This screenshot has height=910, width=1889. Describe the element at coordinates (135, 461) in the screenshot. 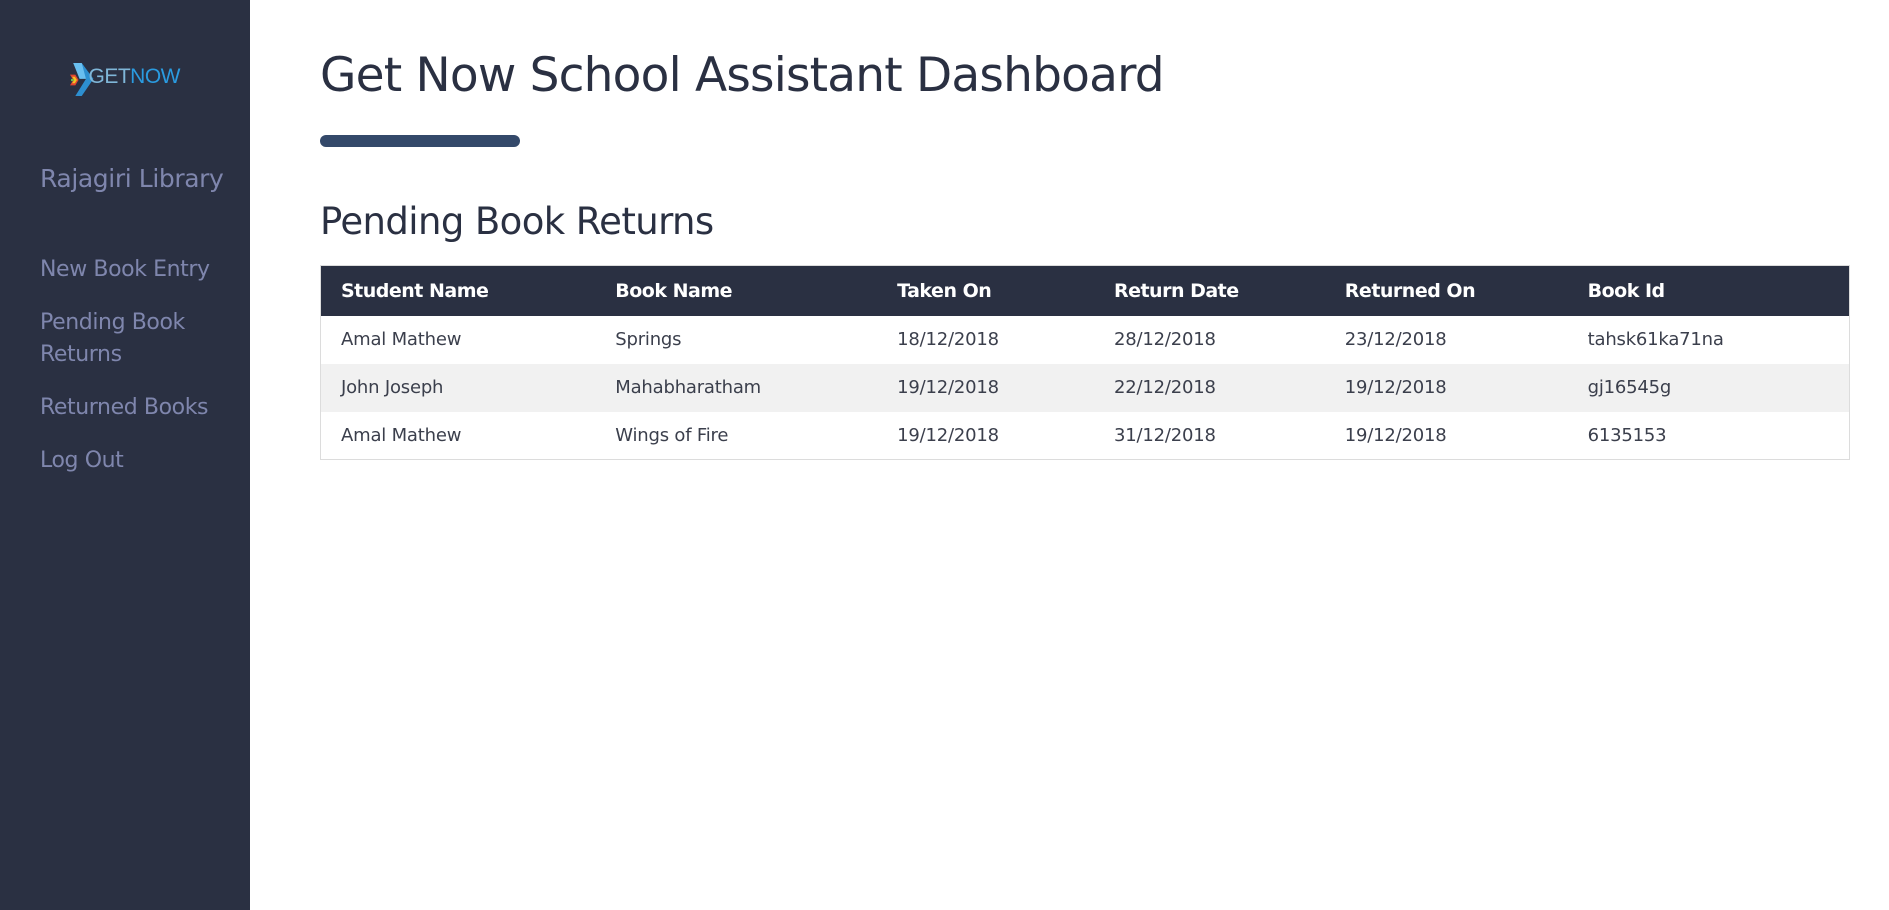

I see `nav-log-out: Log Out` at that location.